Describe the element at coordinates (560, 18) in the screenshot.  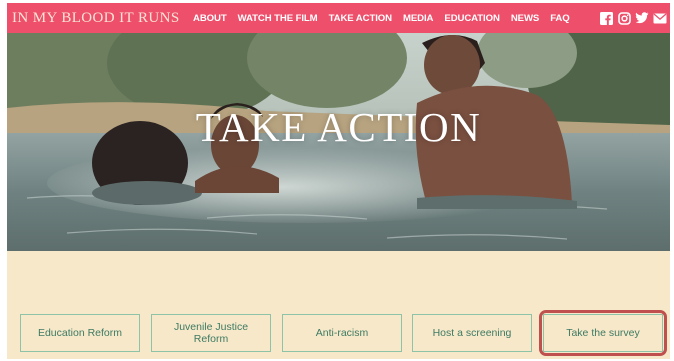
I see `nav-item-faq: FAQ` at that location.